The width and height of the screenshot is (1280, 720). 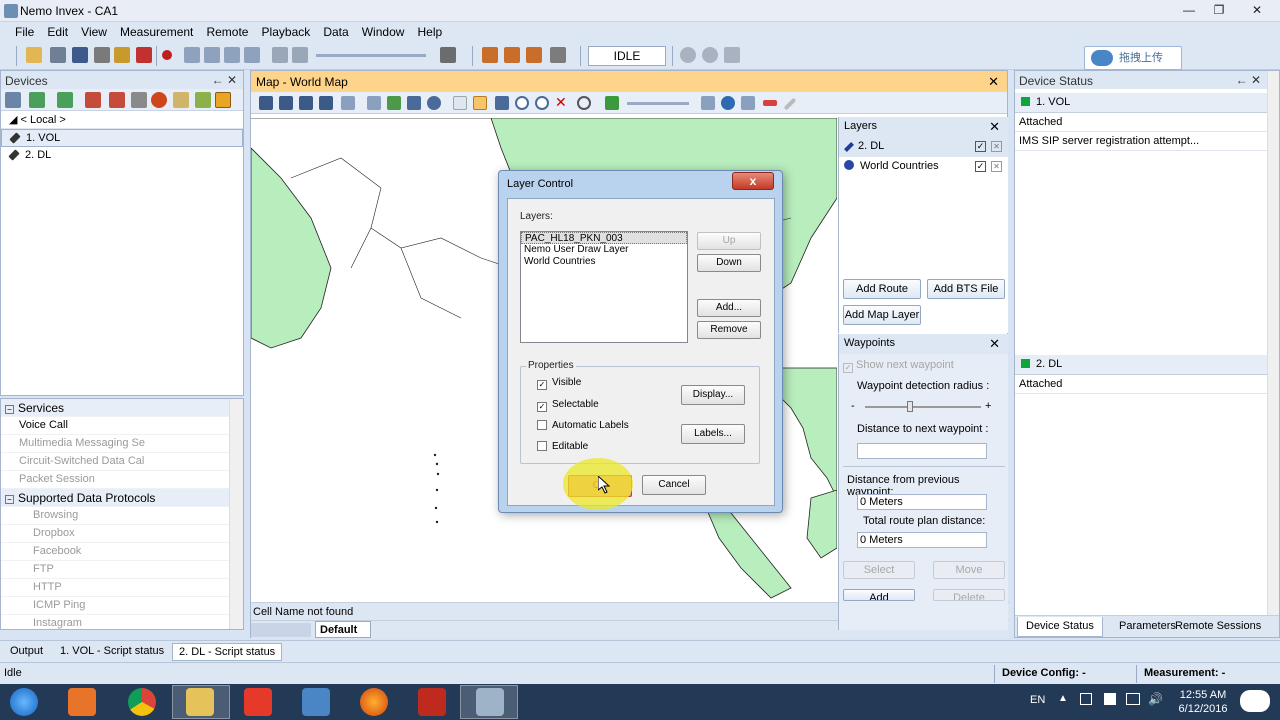 What do you see at coordinates (612, 103) in the screenshot?
I see `map-green-icon` at bounding box center [612, 103].